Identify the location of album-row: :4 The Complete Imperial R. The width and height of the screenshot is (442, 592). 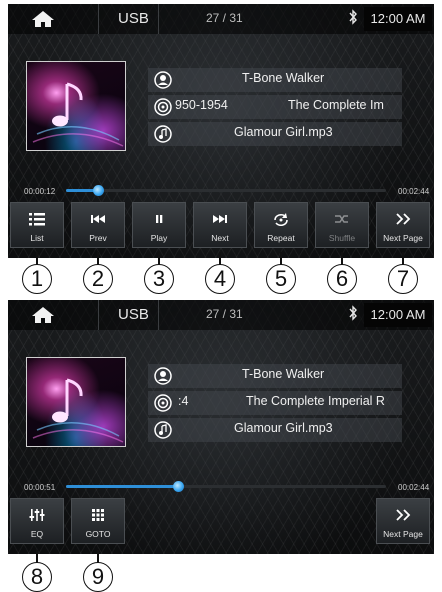
(275, 403).